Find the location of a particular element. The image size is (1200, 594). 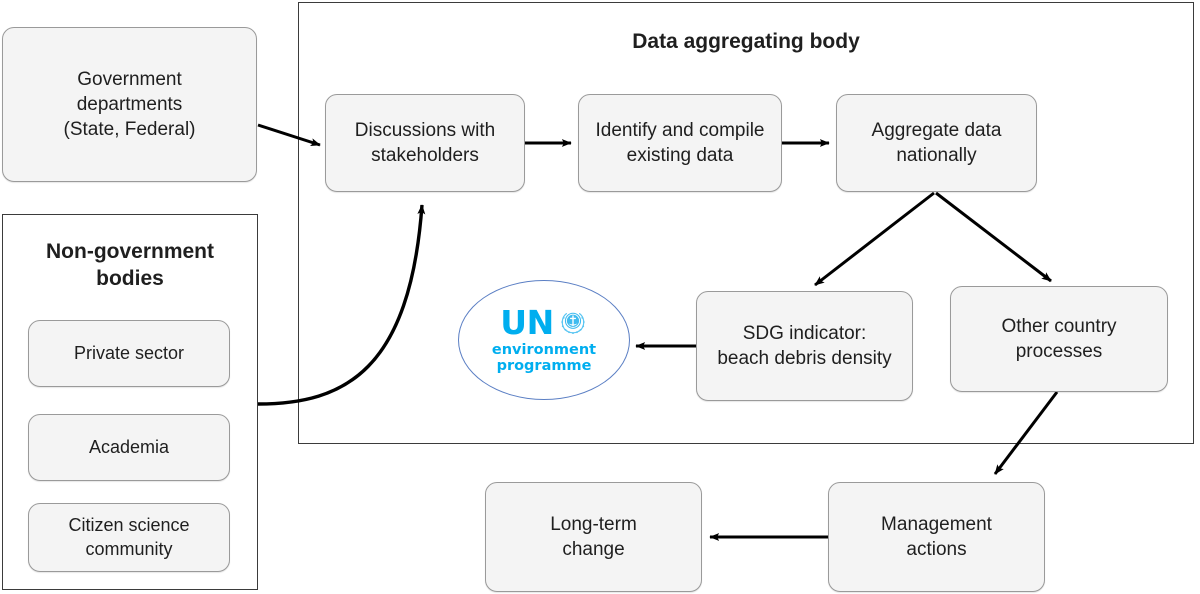

un-logo-row: UN is located at coordinates (543, 322).